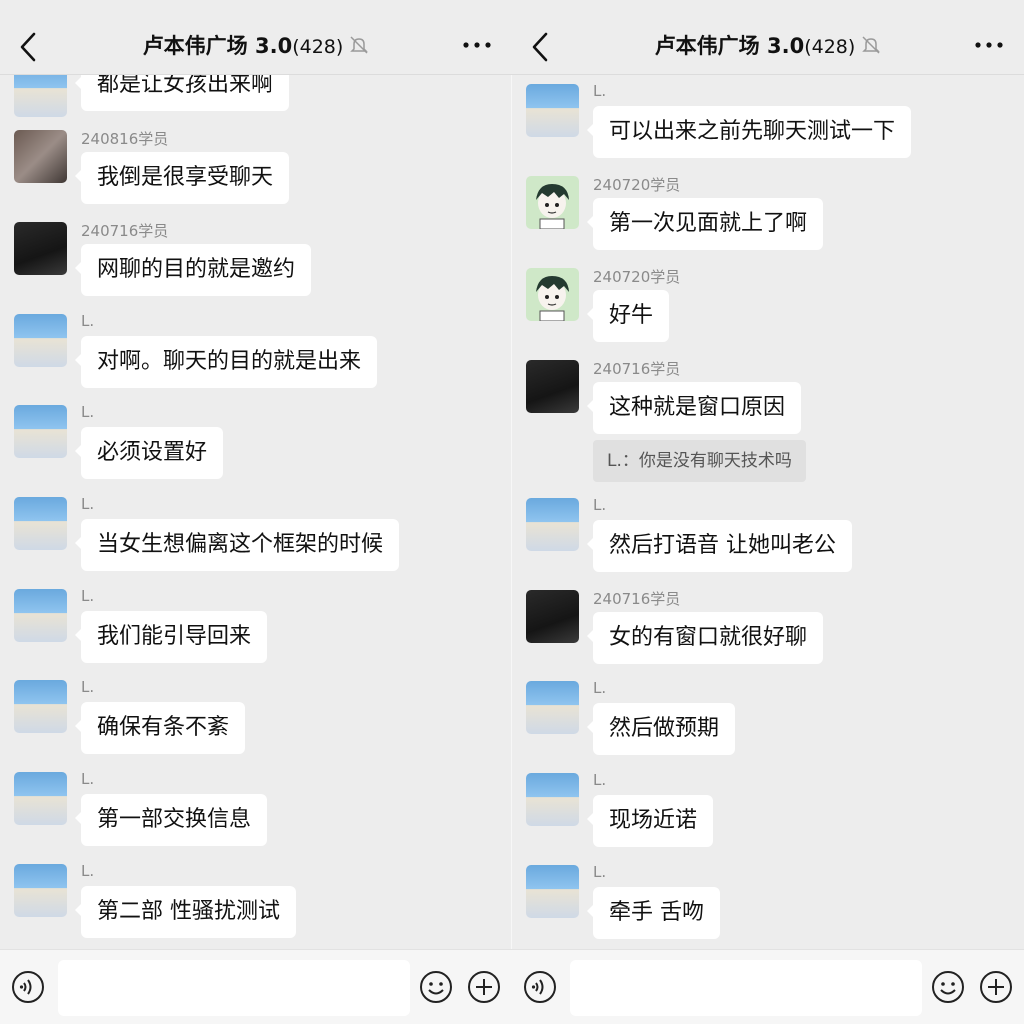  I want to click on message-bubble: 第二部 性骚扰测试, so click(185, 912).